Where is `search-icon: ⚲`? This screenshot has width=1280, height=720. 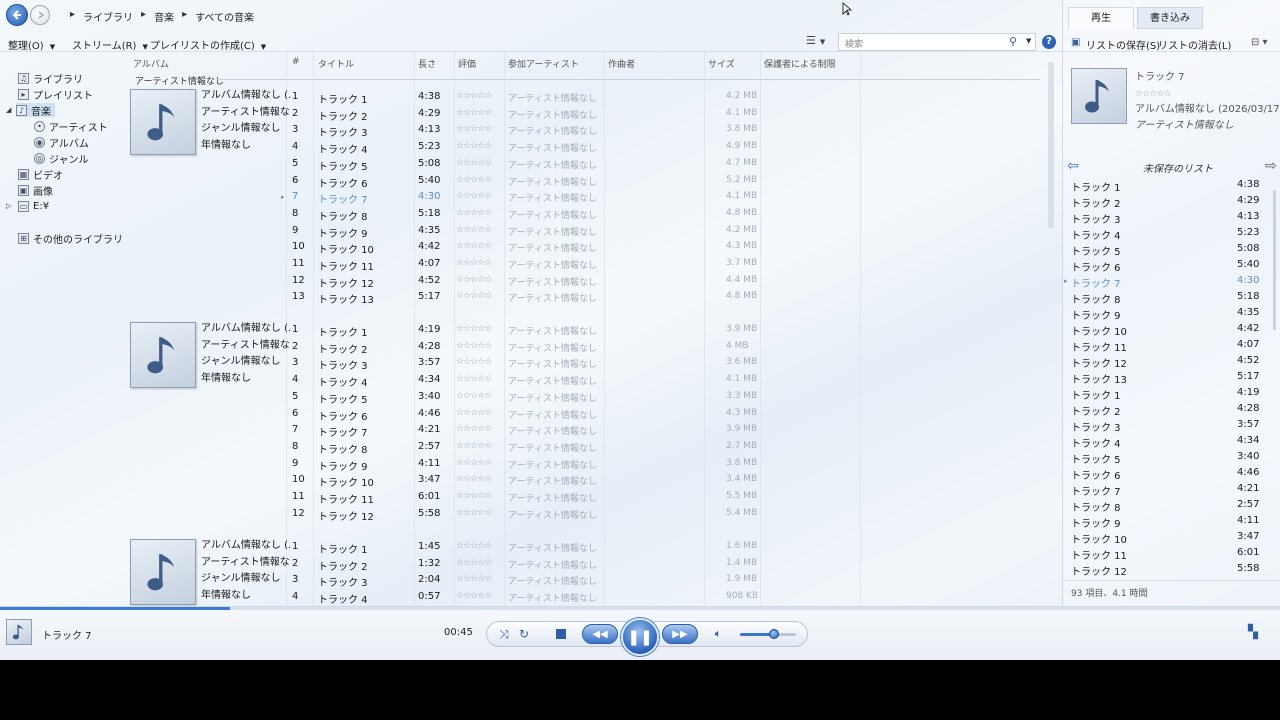
search-icon: ⚲ is located at coordinates (1013, 41).